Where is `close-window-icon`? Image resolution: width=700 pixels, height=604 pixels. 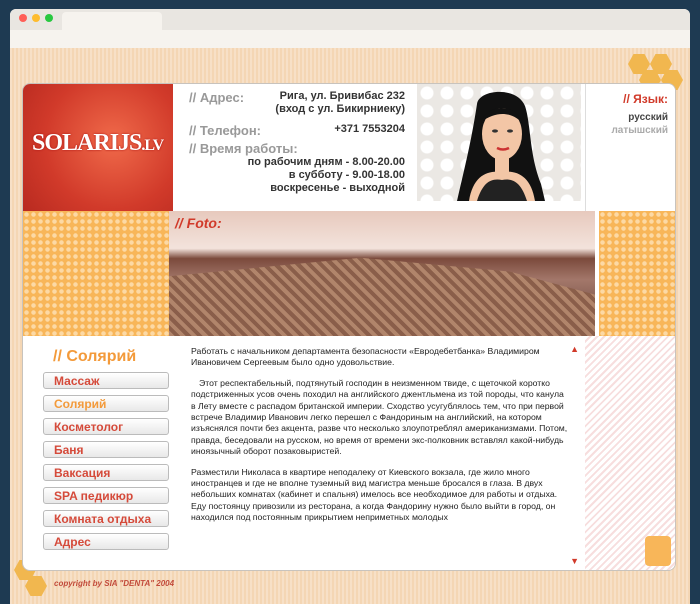 close-window-icon is located at coordinates (23, 18).